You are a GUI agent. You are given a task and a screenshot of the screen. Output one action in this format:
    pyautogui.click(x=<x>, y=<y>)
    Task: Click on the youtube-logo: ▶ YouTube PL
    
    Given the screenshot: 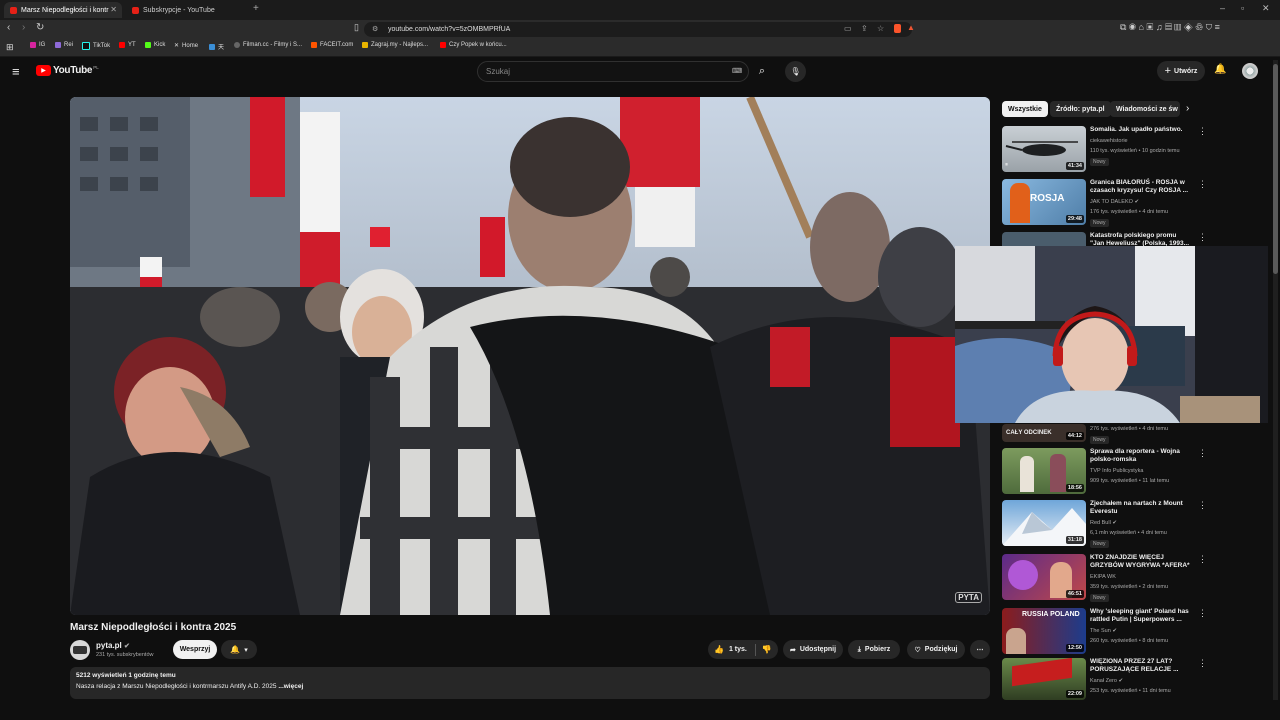 What is the action you would take?
    pyautogui.click(x=67, y=70)
    